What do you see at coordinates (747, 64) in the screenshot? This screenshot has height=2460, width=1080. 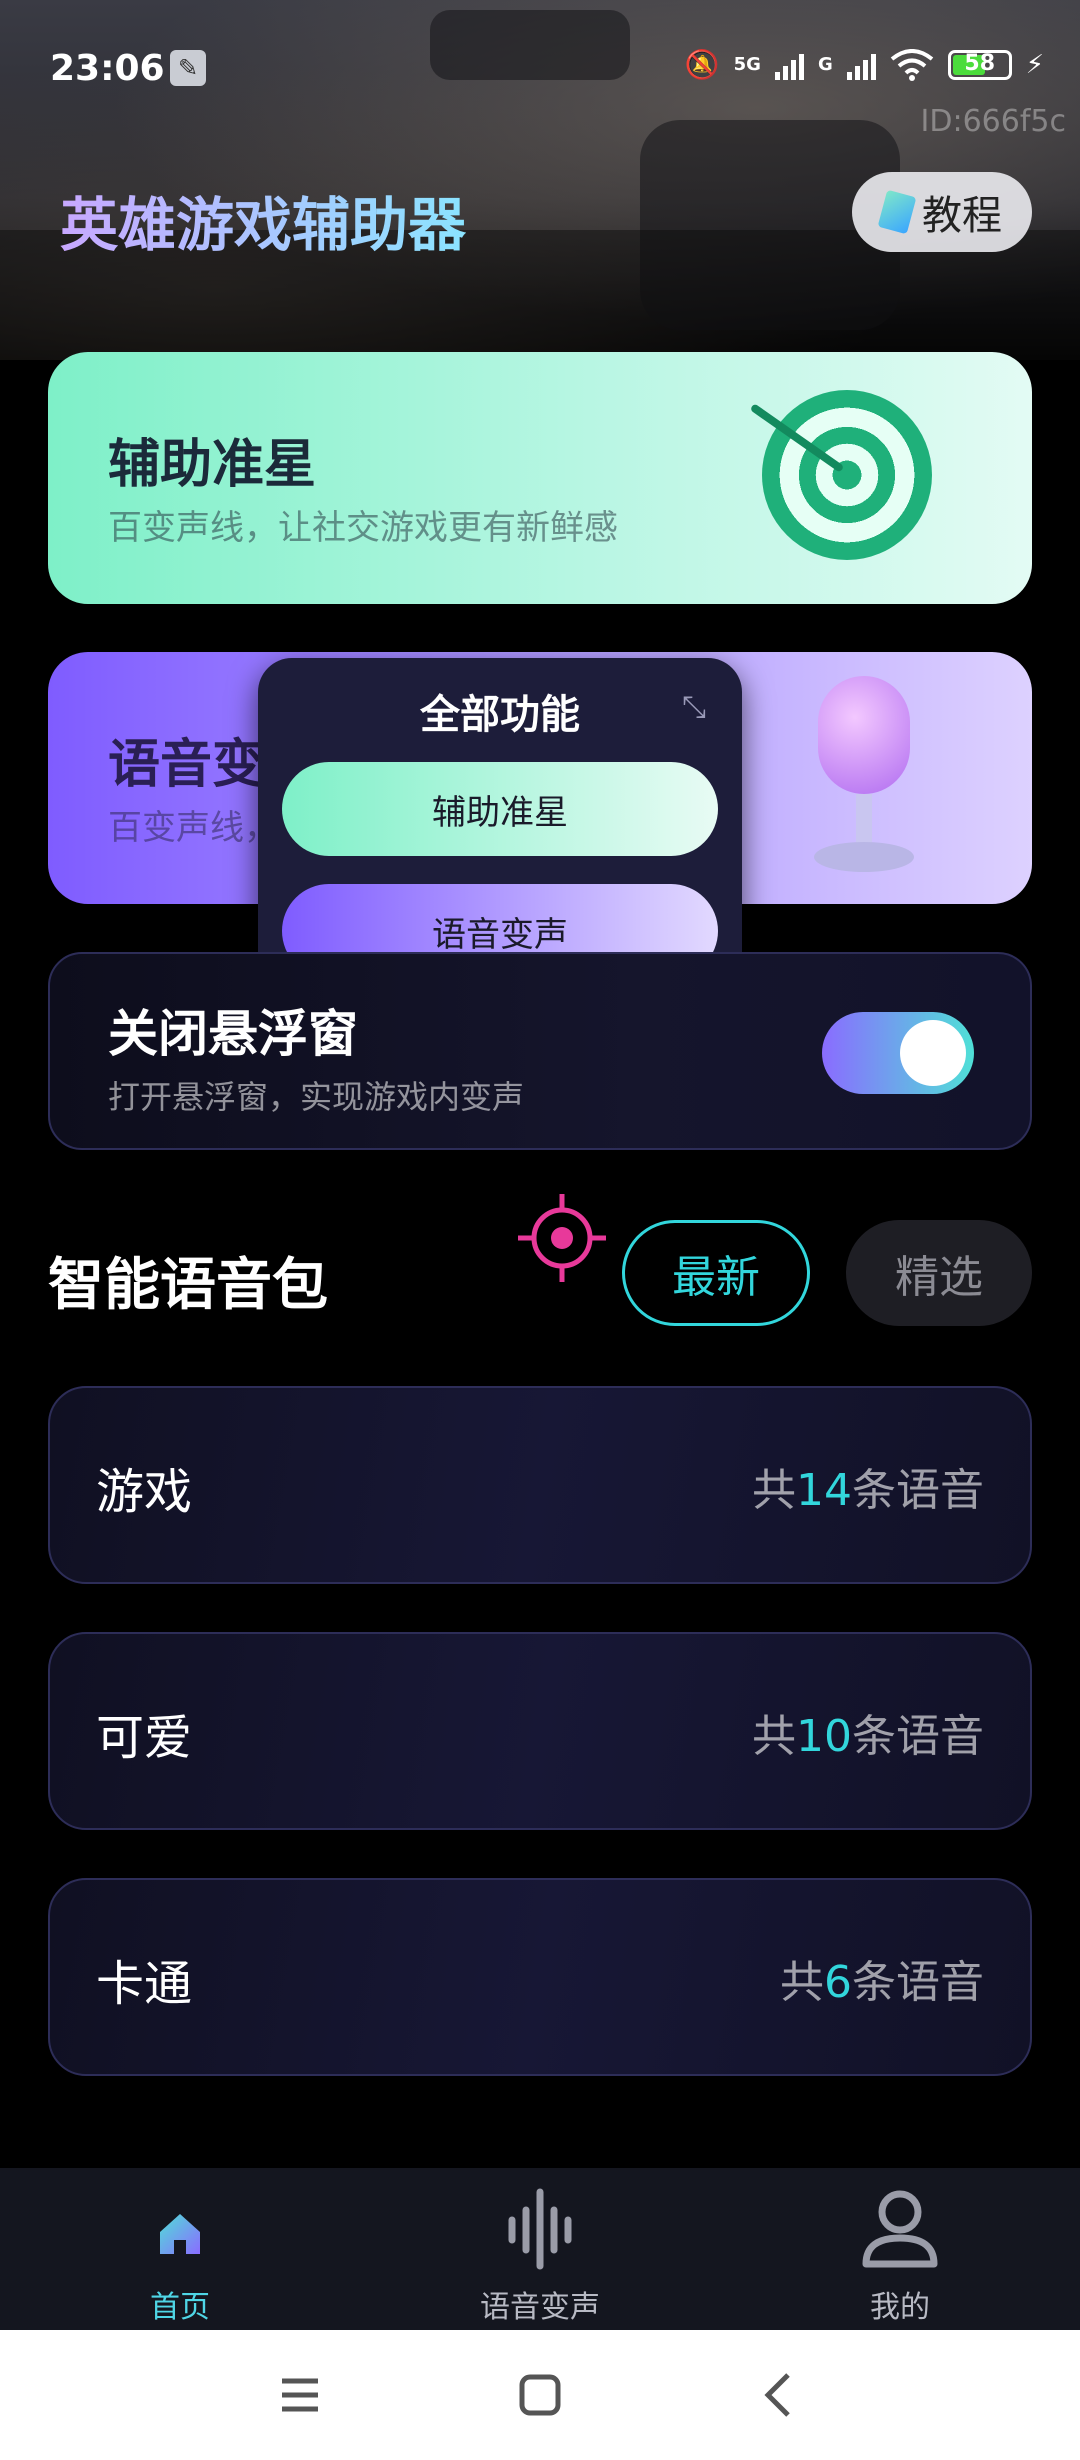 I see `network-label-1: 5G` at bounding box center [747, 64].